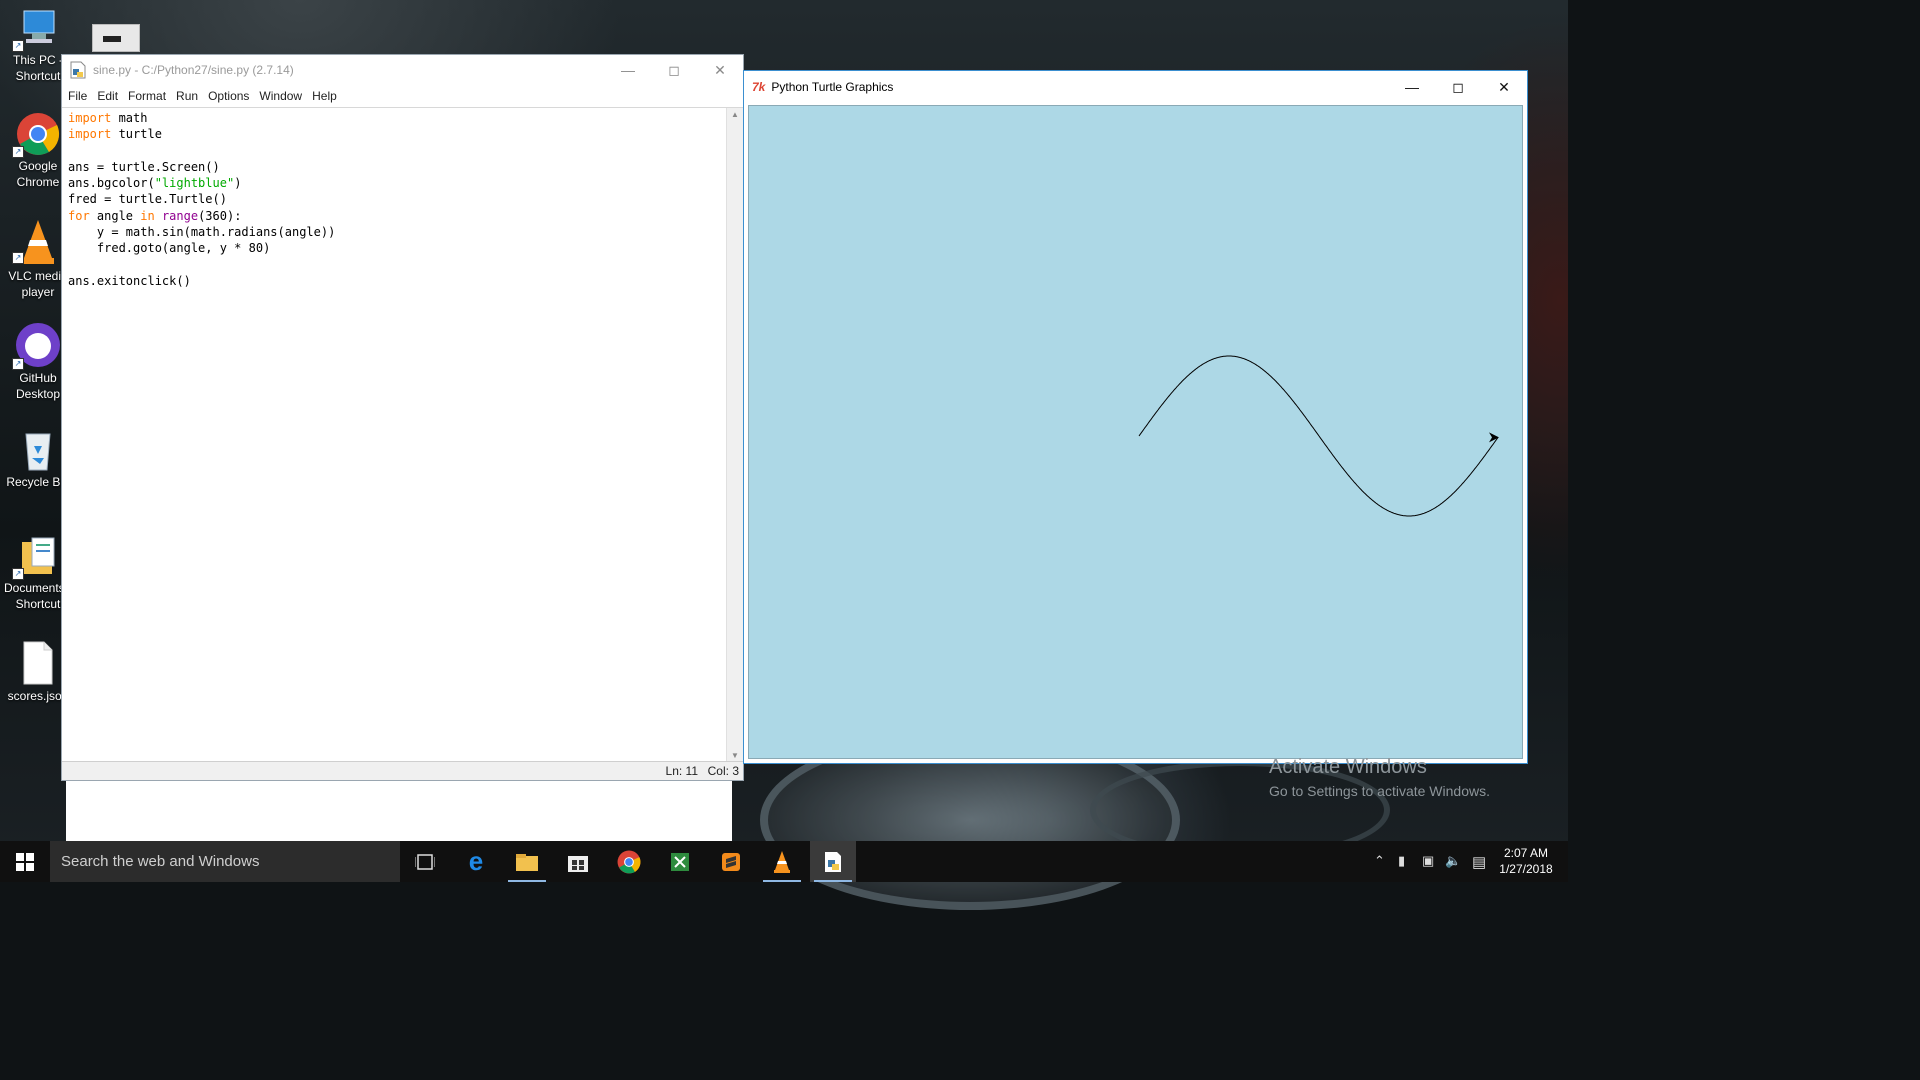  I want to click on idle-menubar: File Edit Format Run Options Window Help, so click(402, 96).